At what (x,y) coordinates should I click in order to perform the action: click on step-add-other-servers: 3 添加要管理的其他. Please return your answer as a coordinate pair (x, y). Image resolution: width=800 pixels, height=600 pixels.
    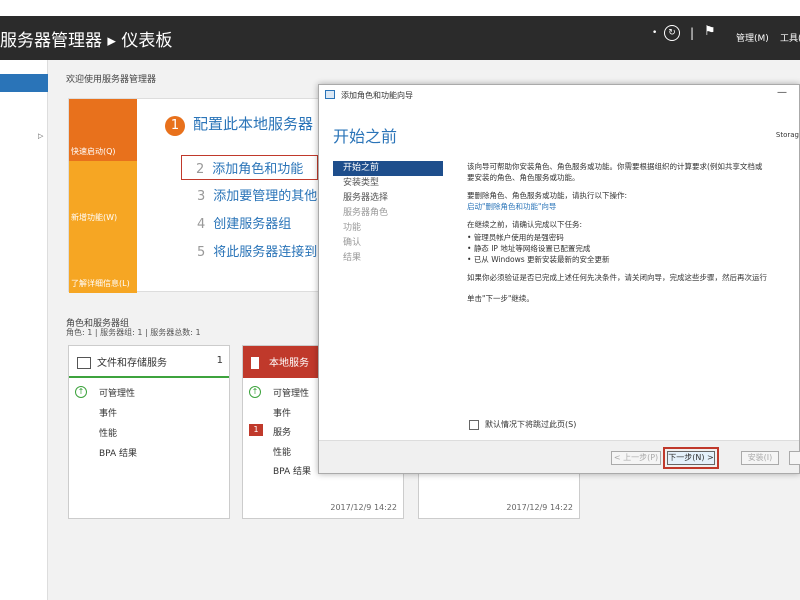
    Looking at the image, I should click on (257, 194).